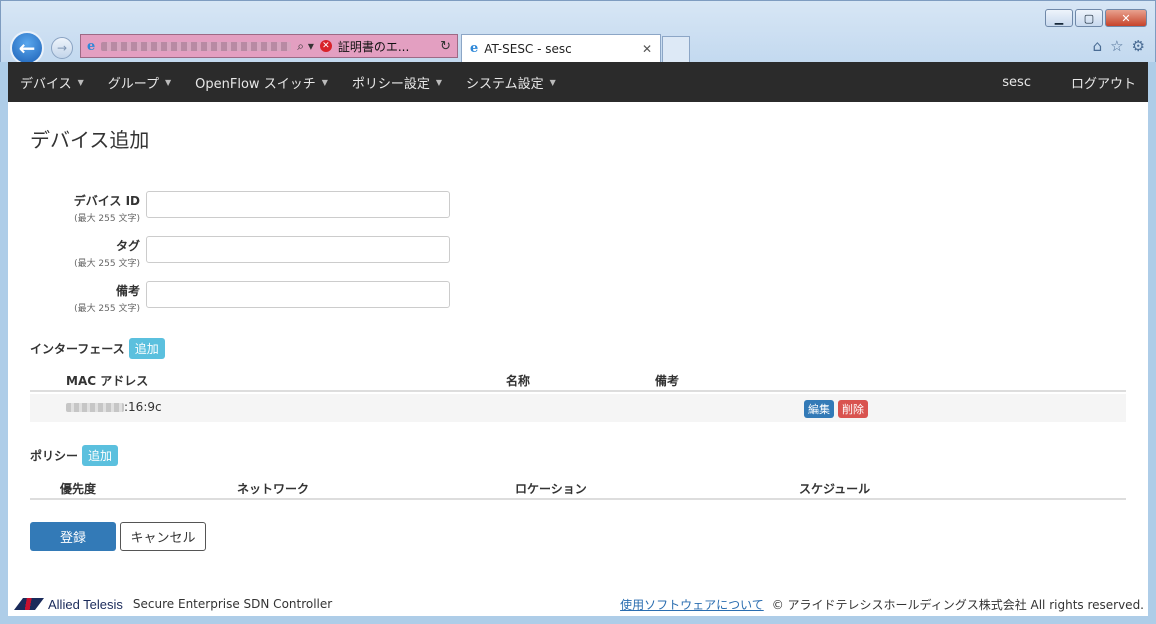  Describe the element at coordinates (146, 348) in the screenshot. I see `add-interface-button: 追加` at that location.